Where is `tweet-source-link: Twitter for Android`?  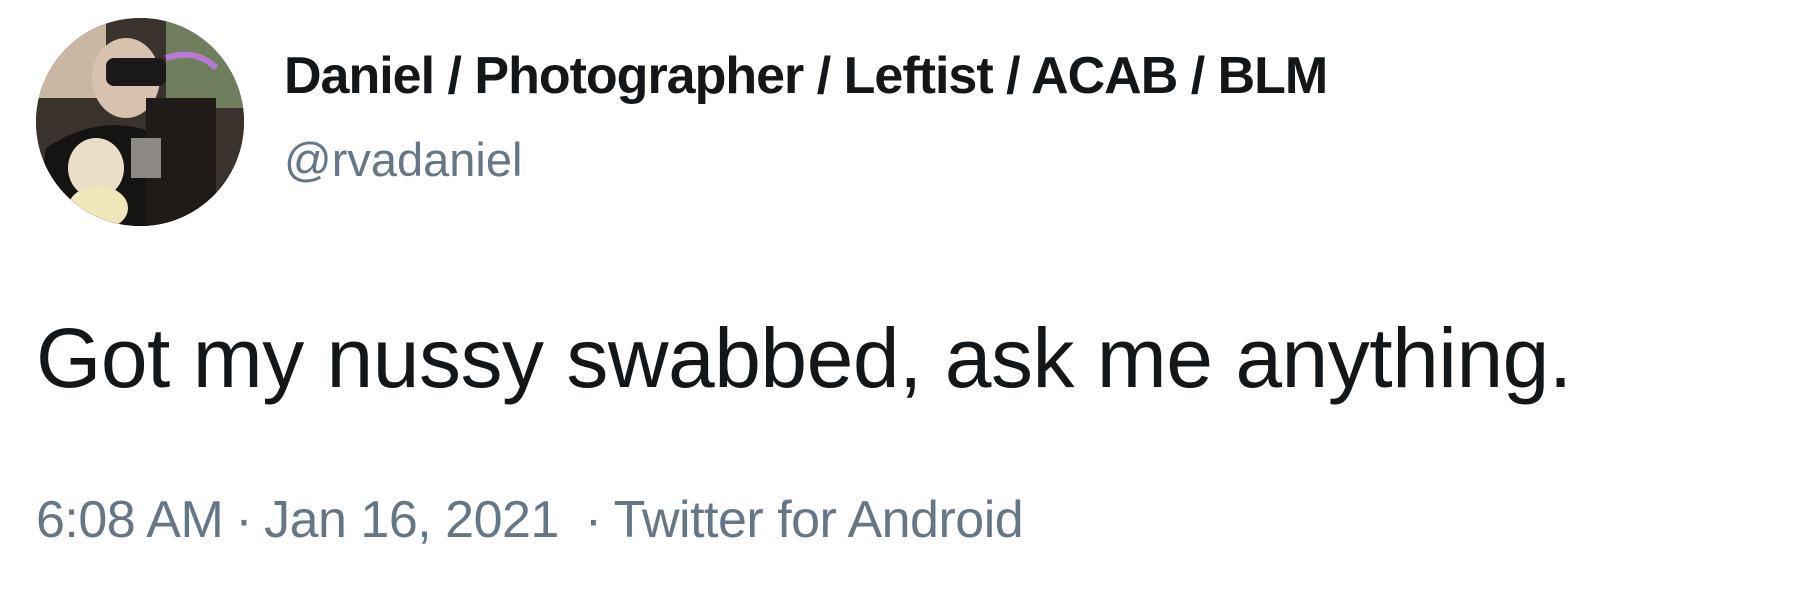 tweet-source-link: Twitter for Android is located at coordinates (819, 520).